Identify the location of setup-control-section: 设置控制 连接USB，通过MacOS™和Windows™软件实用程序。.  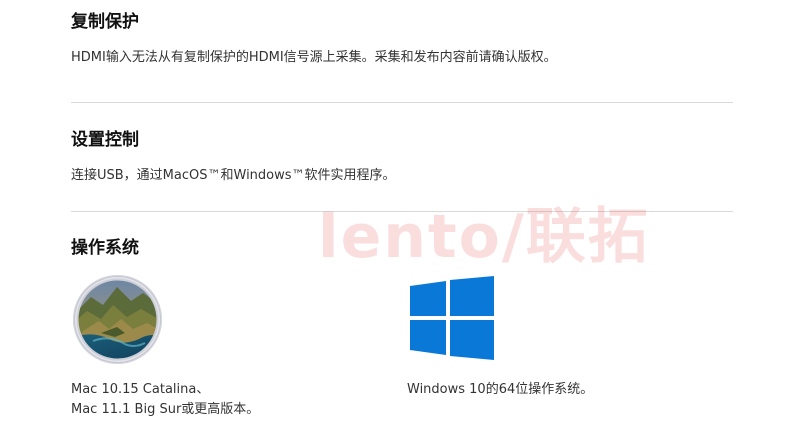
(402, 156).